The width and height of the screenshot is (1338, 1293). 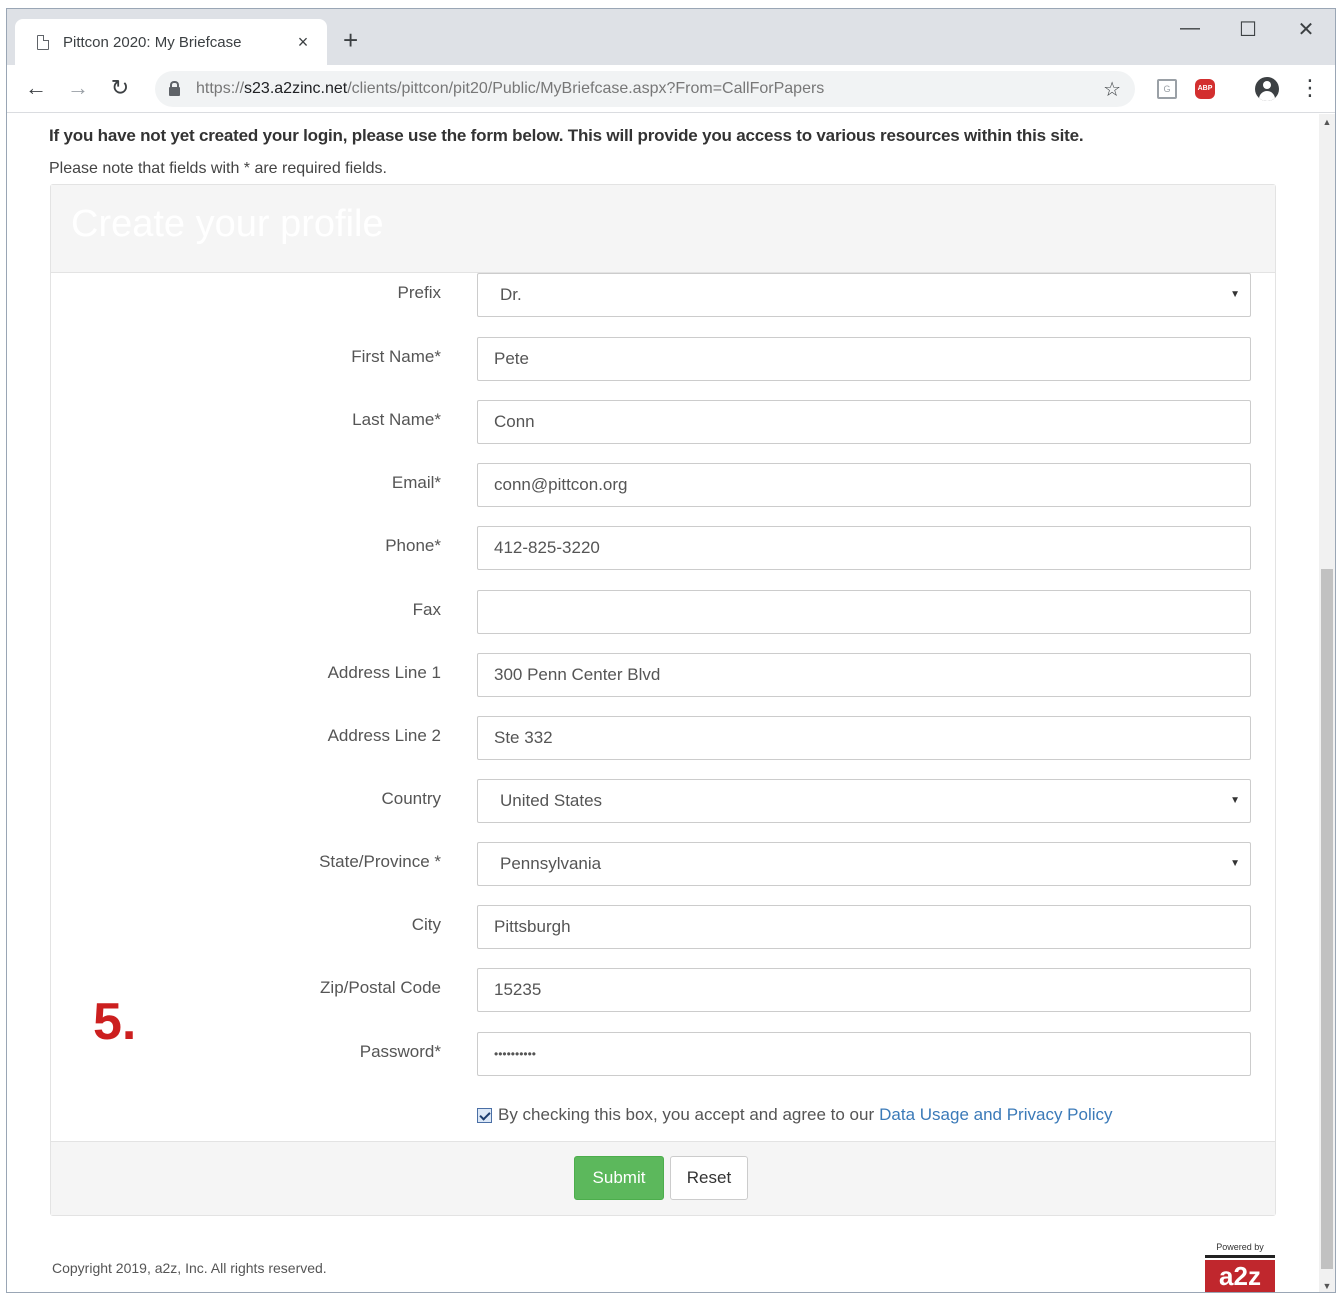 What do you see at coordinates (1205, 89) in the screenshot?
I see `adblock-icon: ABP` at bounding box center [1205, 89].